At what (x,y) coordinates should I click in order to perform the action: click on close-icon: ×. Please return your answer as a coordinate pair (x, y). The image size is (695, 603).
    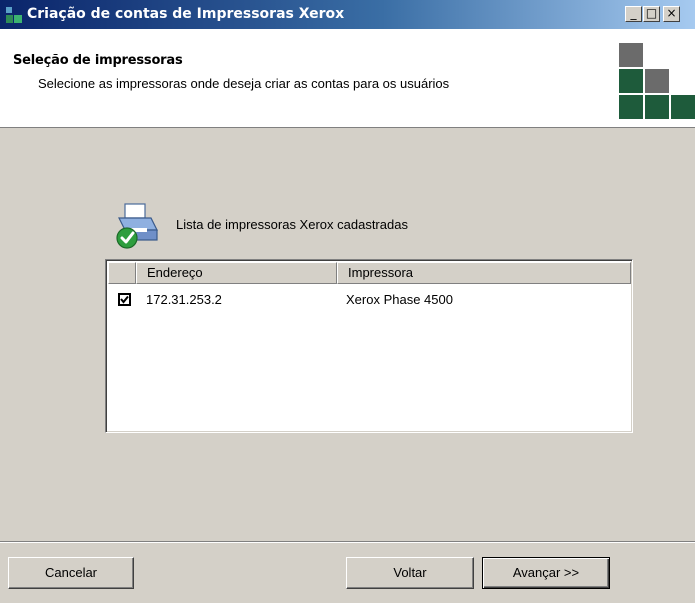
    Looking at the image, I should click on (671, 13).